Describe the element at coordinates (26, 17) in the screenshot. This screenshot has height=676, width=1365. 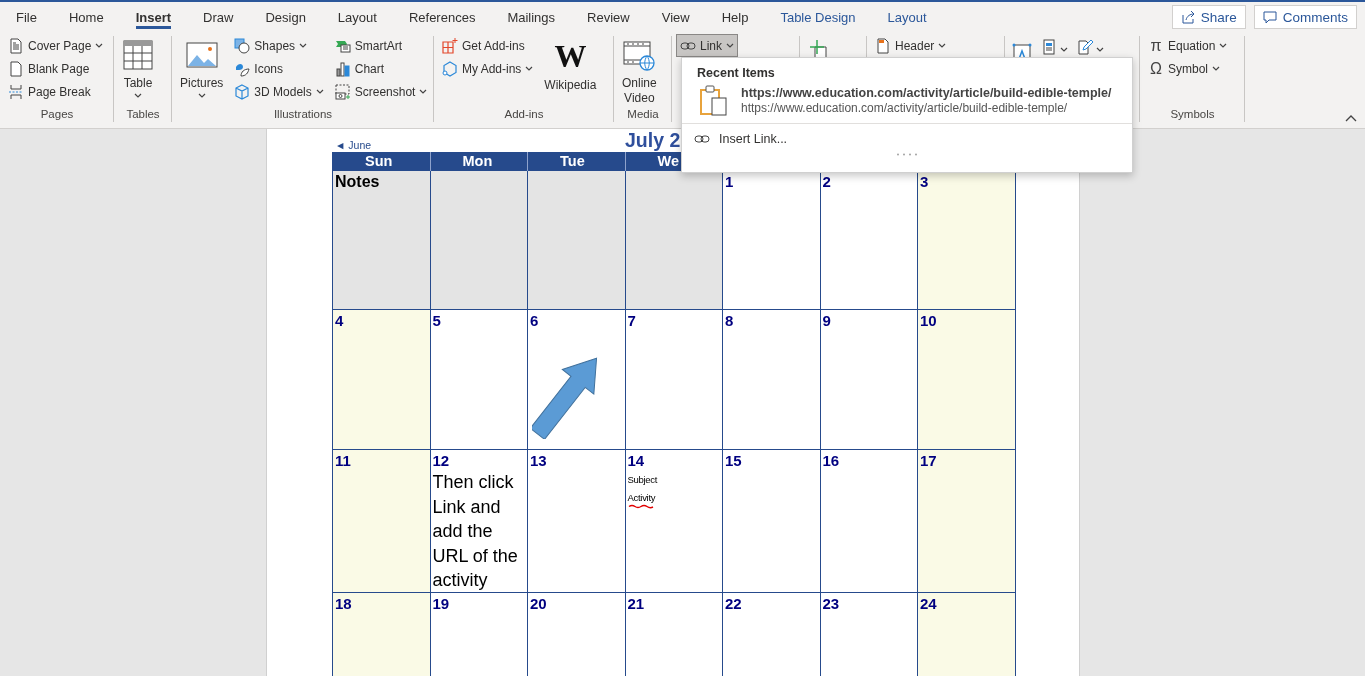
I see `ribbon-tab: File` at that location.